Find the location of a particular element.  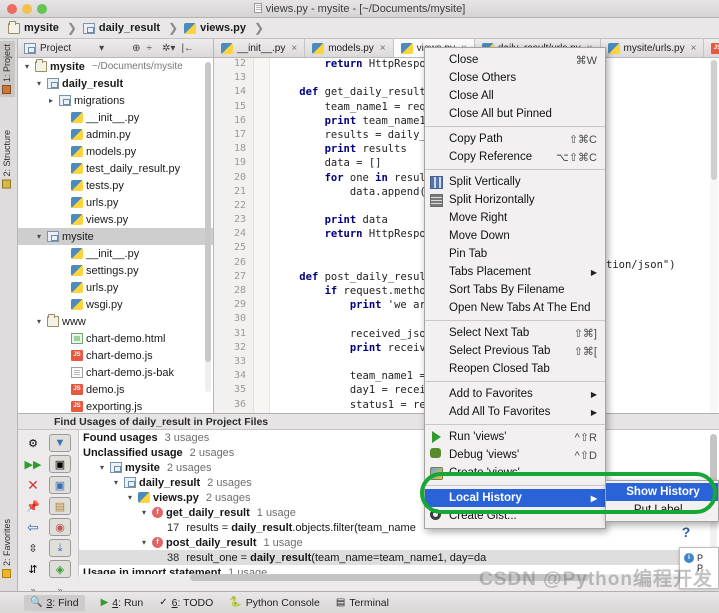

target-icon: ⊕ is located at coordinates (136, 48).